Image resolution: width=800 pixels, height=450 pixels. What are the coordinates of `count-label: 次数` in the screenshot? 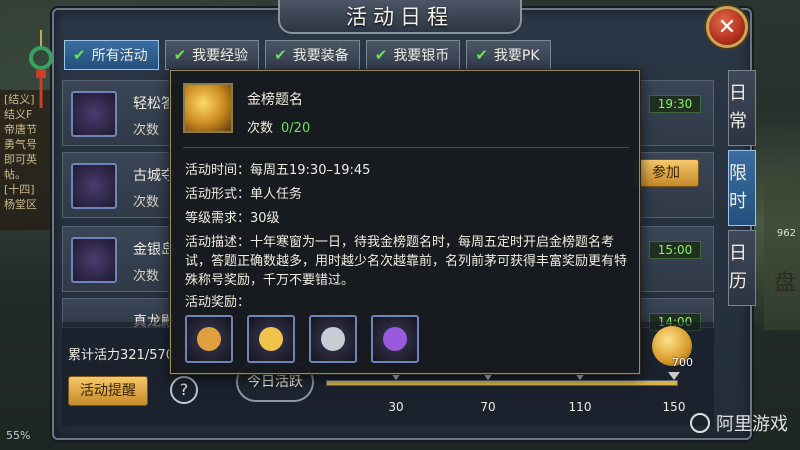 It's located at (260, 128).